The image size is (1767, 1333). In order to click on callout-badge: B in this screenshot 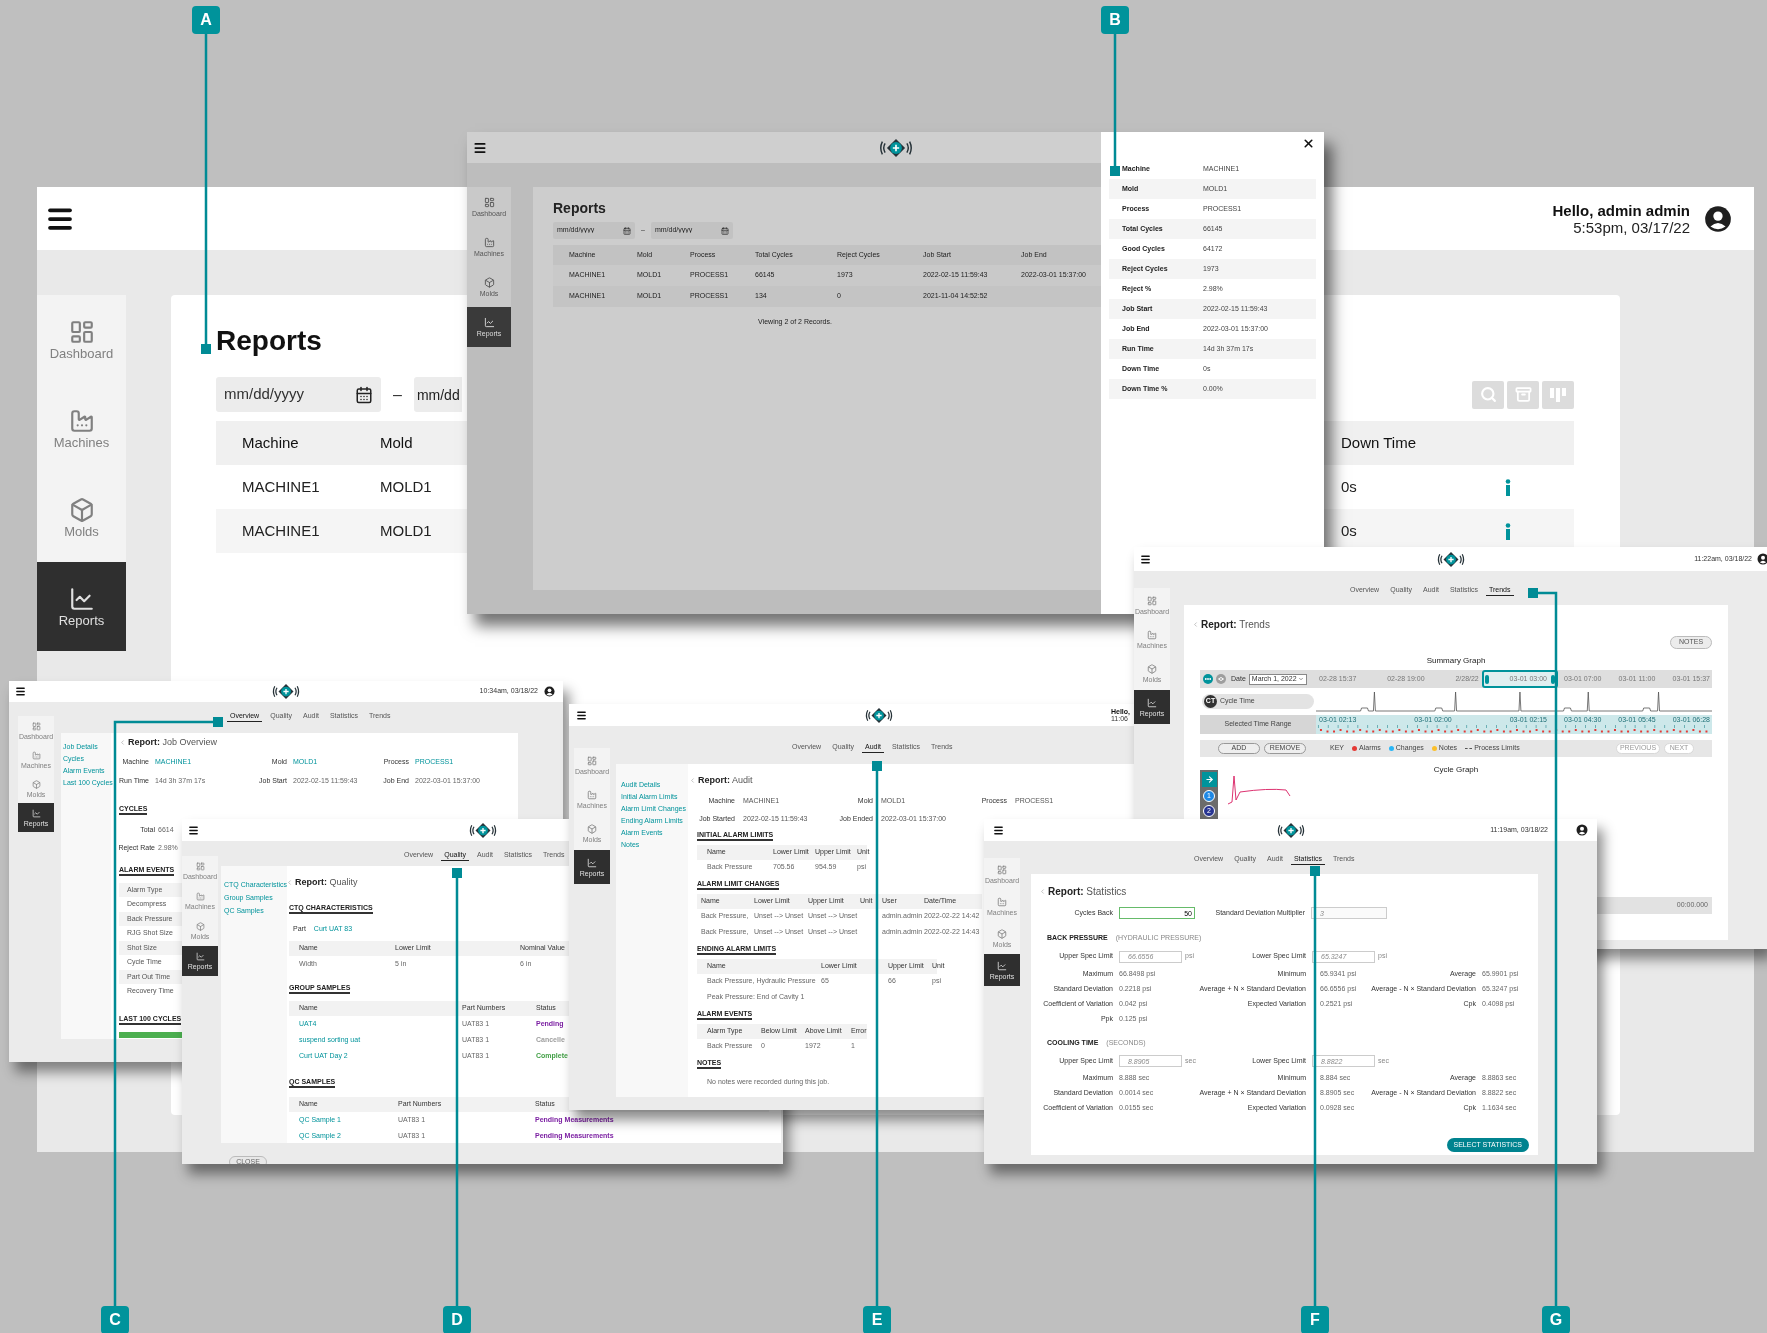, I will do `click(1115, 20)`.